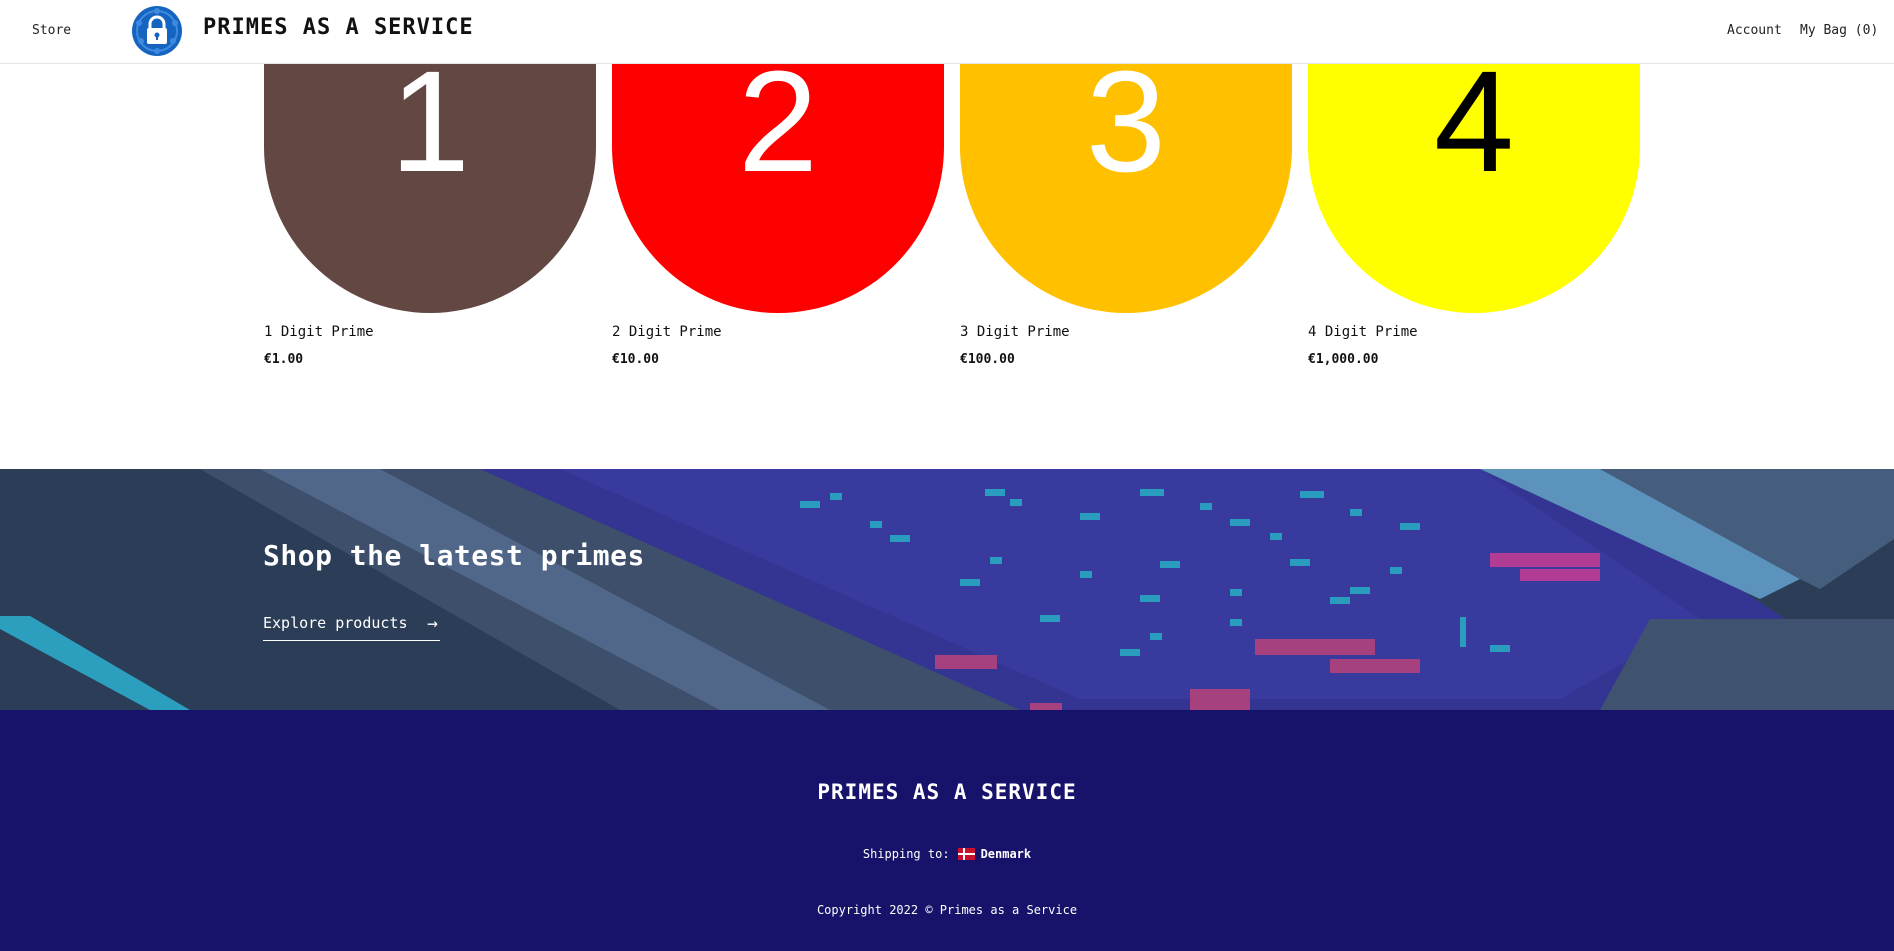 This screenshot has height=951, width=1894. Describe the element at coordinates (1343, 359) in the screenshot. I see `product-price: €1,000.00` at that location.